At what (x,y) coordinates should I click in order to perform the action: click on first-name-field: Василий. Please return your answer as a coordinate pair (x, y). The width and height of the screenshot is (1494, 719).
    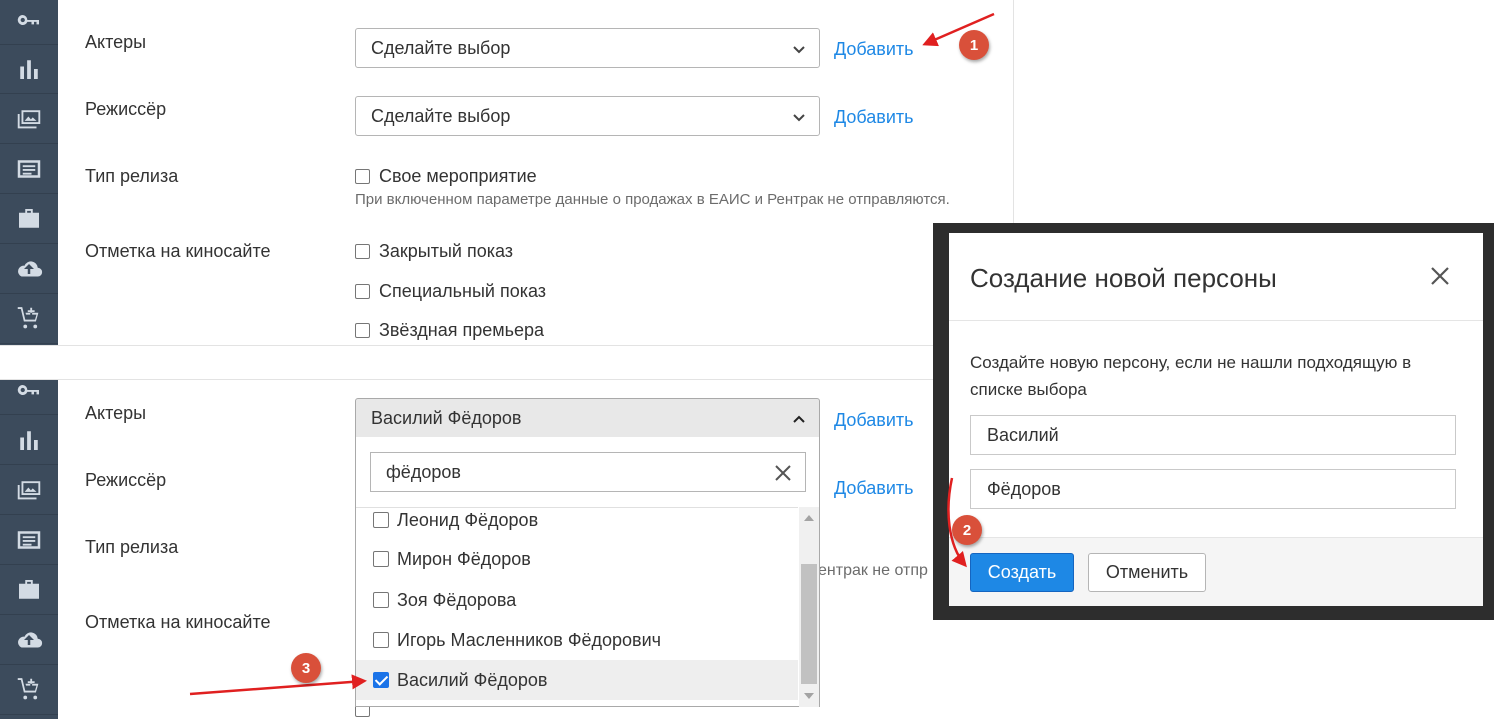
    Looking at the image, I should click on (1213, 435).